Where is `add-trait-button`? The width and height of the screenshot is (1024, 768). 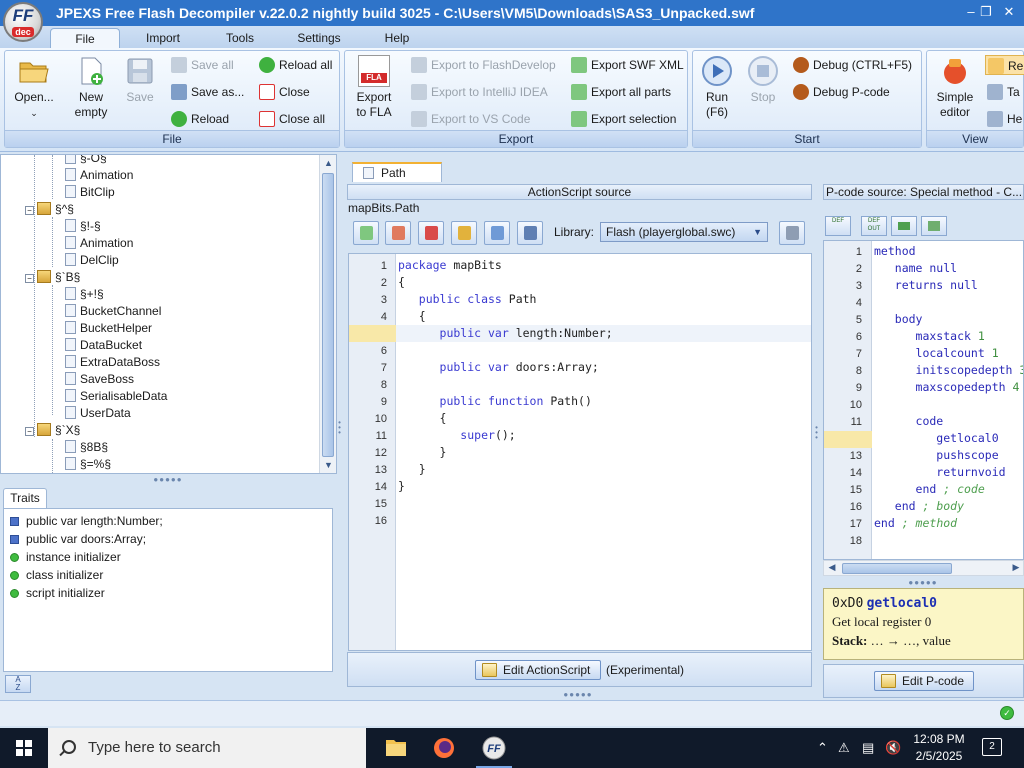
add-trait-button is located at coordinates (366, 233).